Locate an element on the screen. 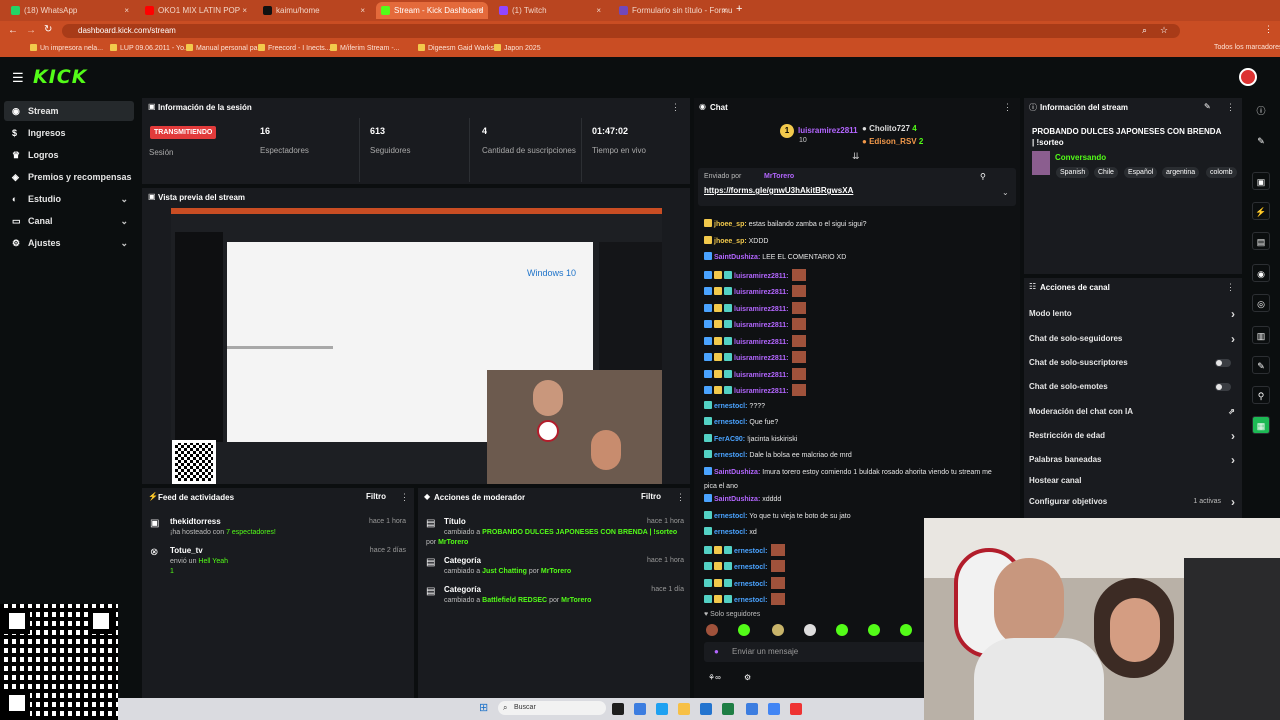 This screenshot has height=720, width=1280. action-modo-lento: Modo lento › is located at coordinates (1132, 314).